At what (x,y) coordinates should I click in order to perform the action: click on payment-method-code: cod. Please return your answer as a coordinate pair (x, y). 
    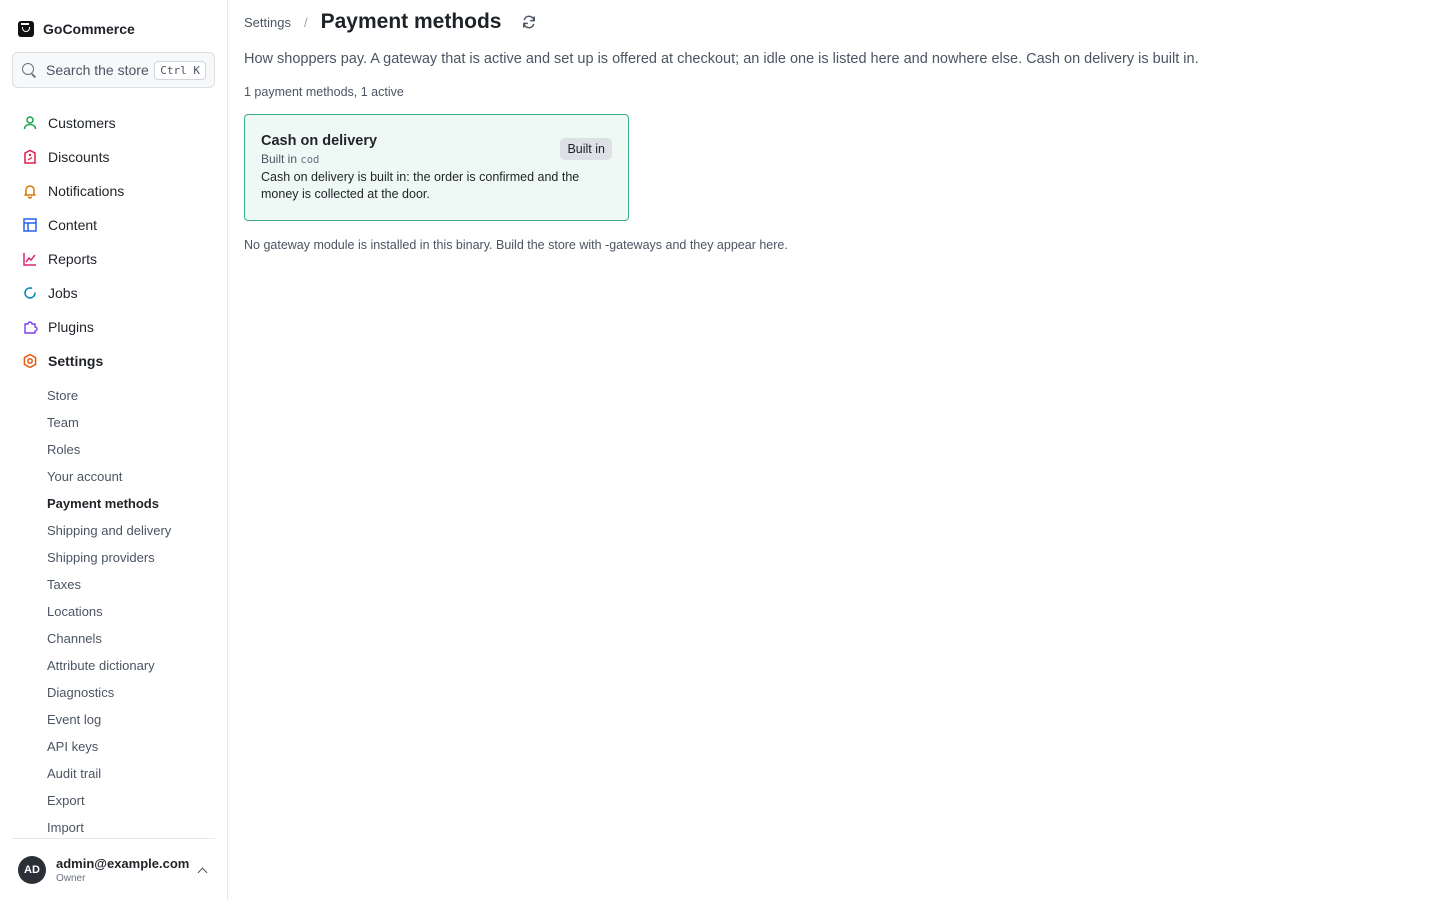
    Looking at the image, I should click on (310, 160).